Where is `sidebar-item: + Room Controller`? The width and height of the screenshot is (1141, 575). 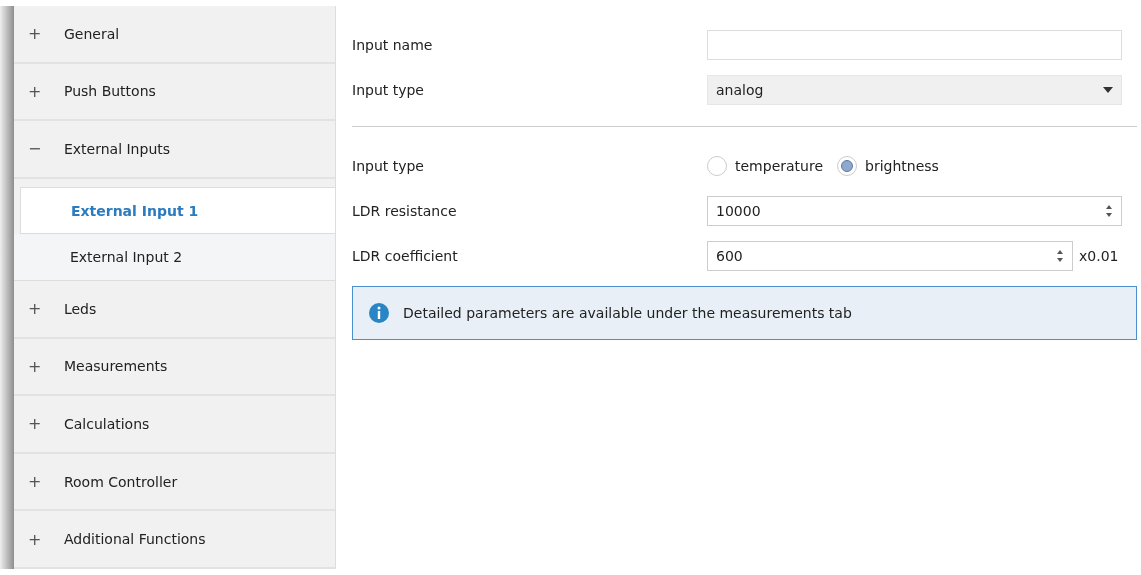
sidebar-item: + Room Controller is located at coordinates (174, 482).